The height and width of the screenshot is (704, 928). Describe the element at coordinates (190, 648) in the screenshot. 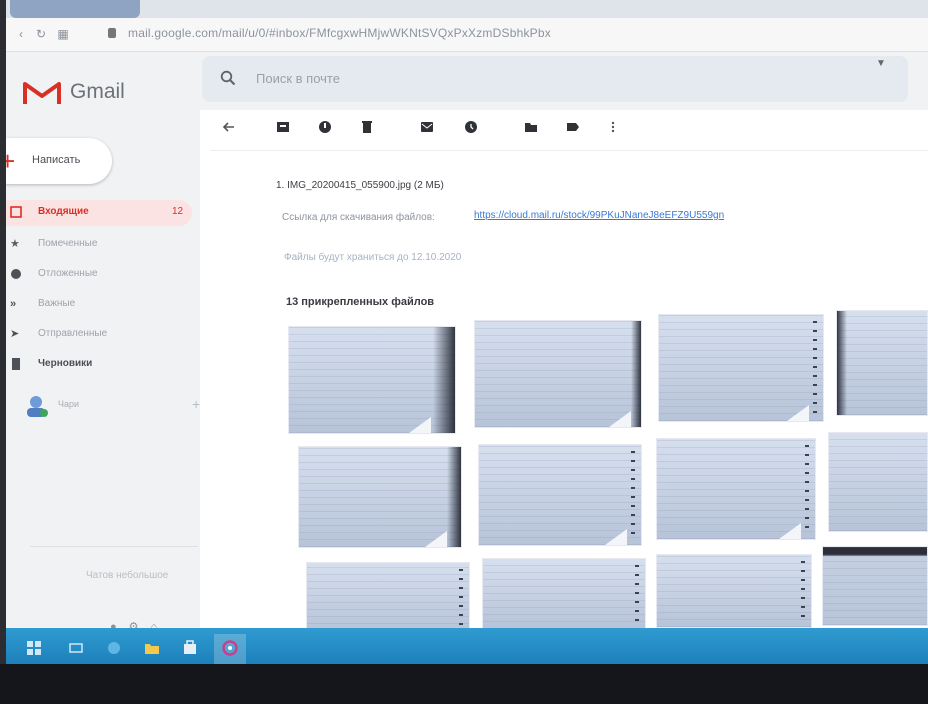

I see `store-icon` at that location.